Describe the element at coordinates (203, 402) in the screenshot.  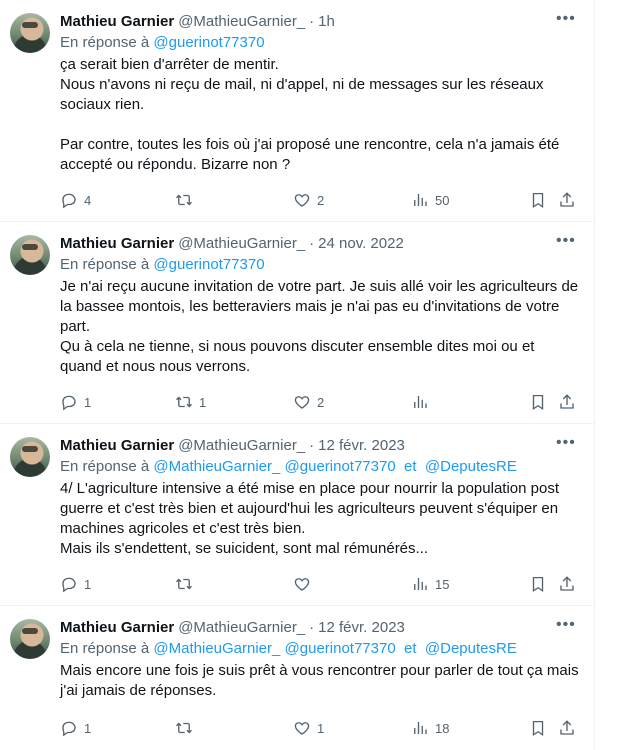
I see `retweet-count: 1` at that location.